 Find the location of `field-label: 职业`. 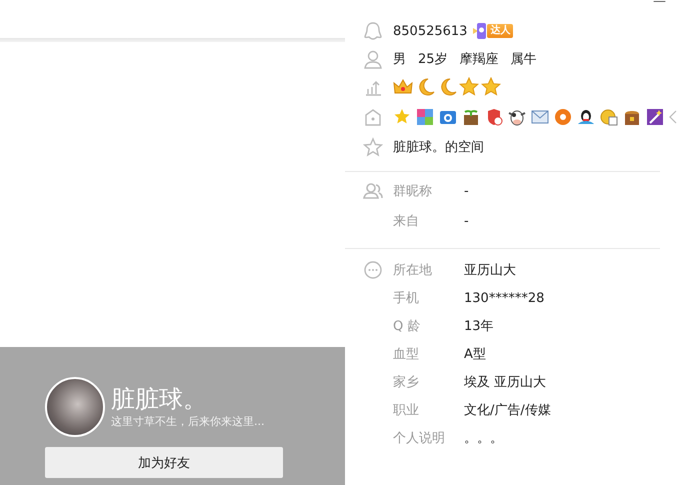

field-label: 职业 is located at coordinates (406, 410).